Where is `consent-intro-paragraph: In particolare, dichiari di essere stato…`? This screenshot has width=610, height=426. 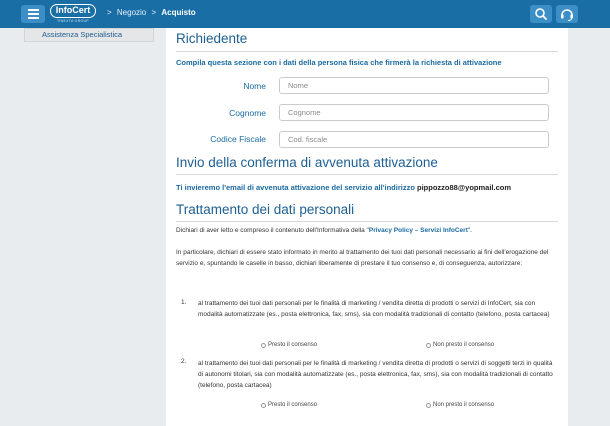 consent-intro-paragraph: In particolare, dichiari di essere stato… is located at coordinates (362, 258).